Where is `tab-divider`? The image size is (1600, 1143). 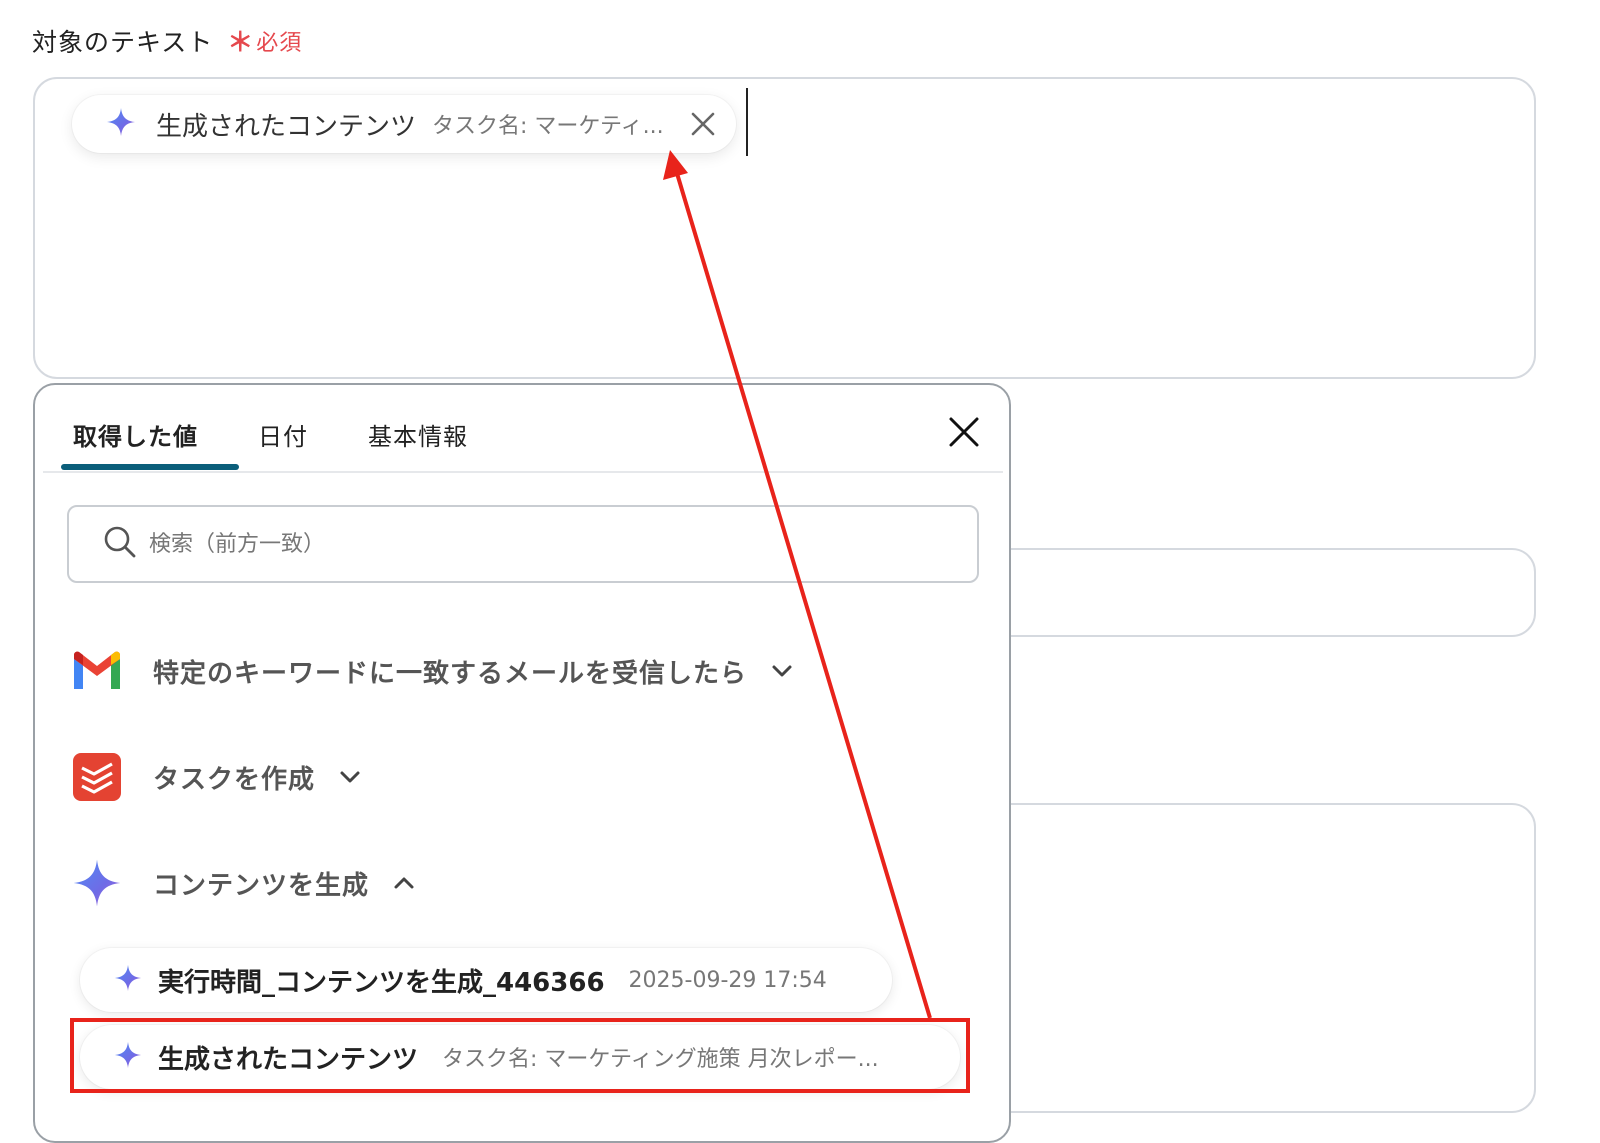 tab-divider is located at coordinates (523, 472).